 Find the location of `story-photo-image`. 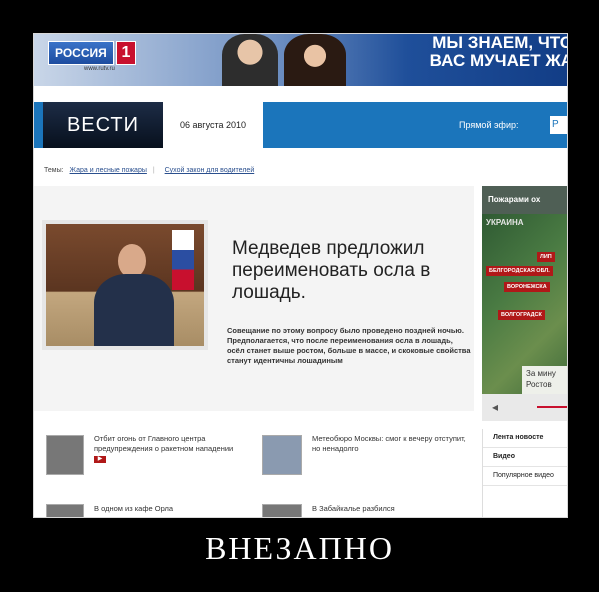

story-photo-image is located at coordinates (125, 285).